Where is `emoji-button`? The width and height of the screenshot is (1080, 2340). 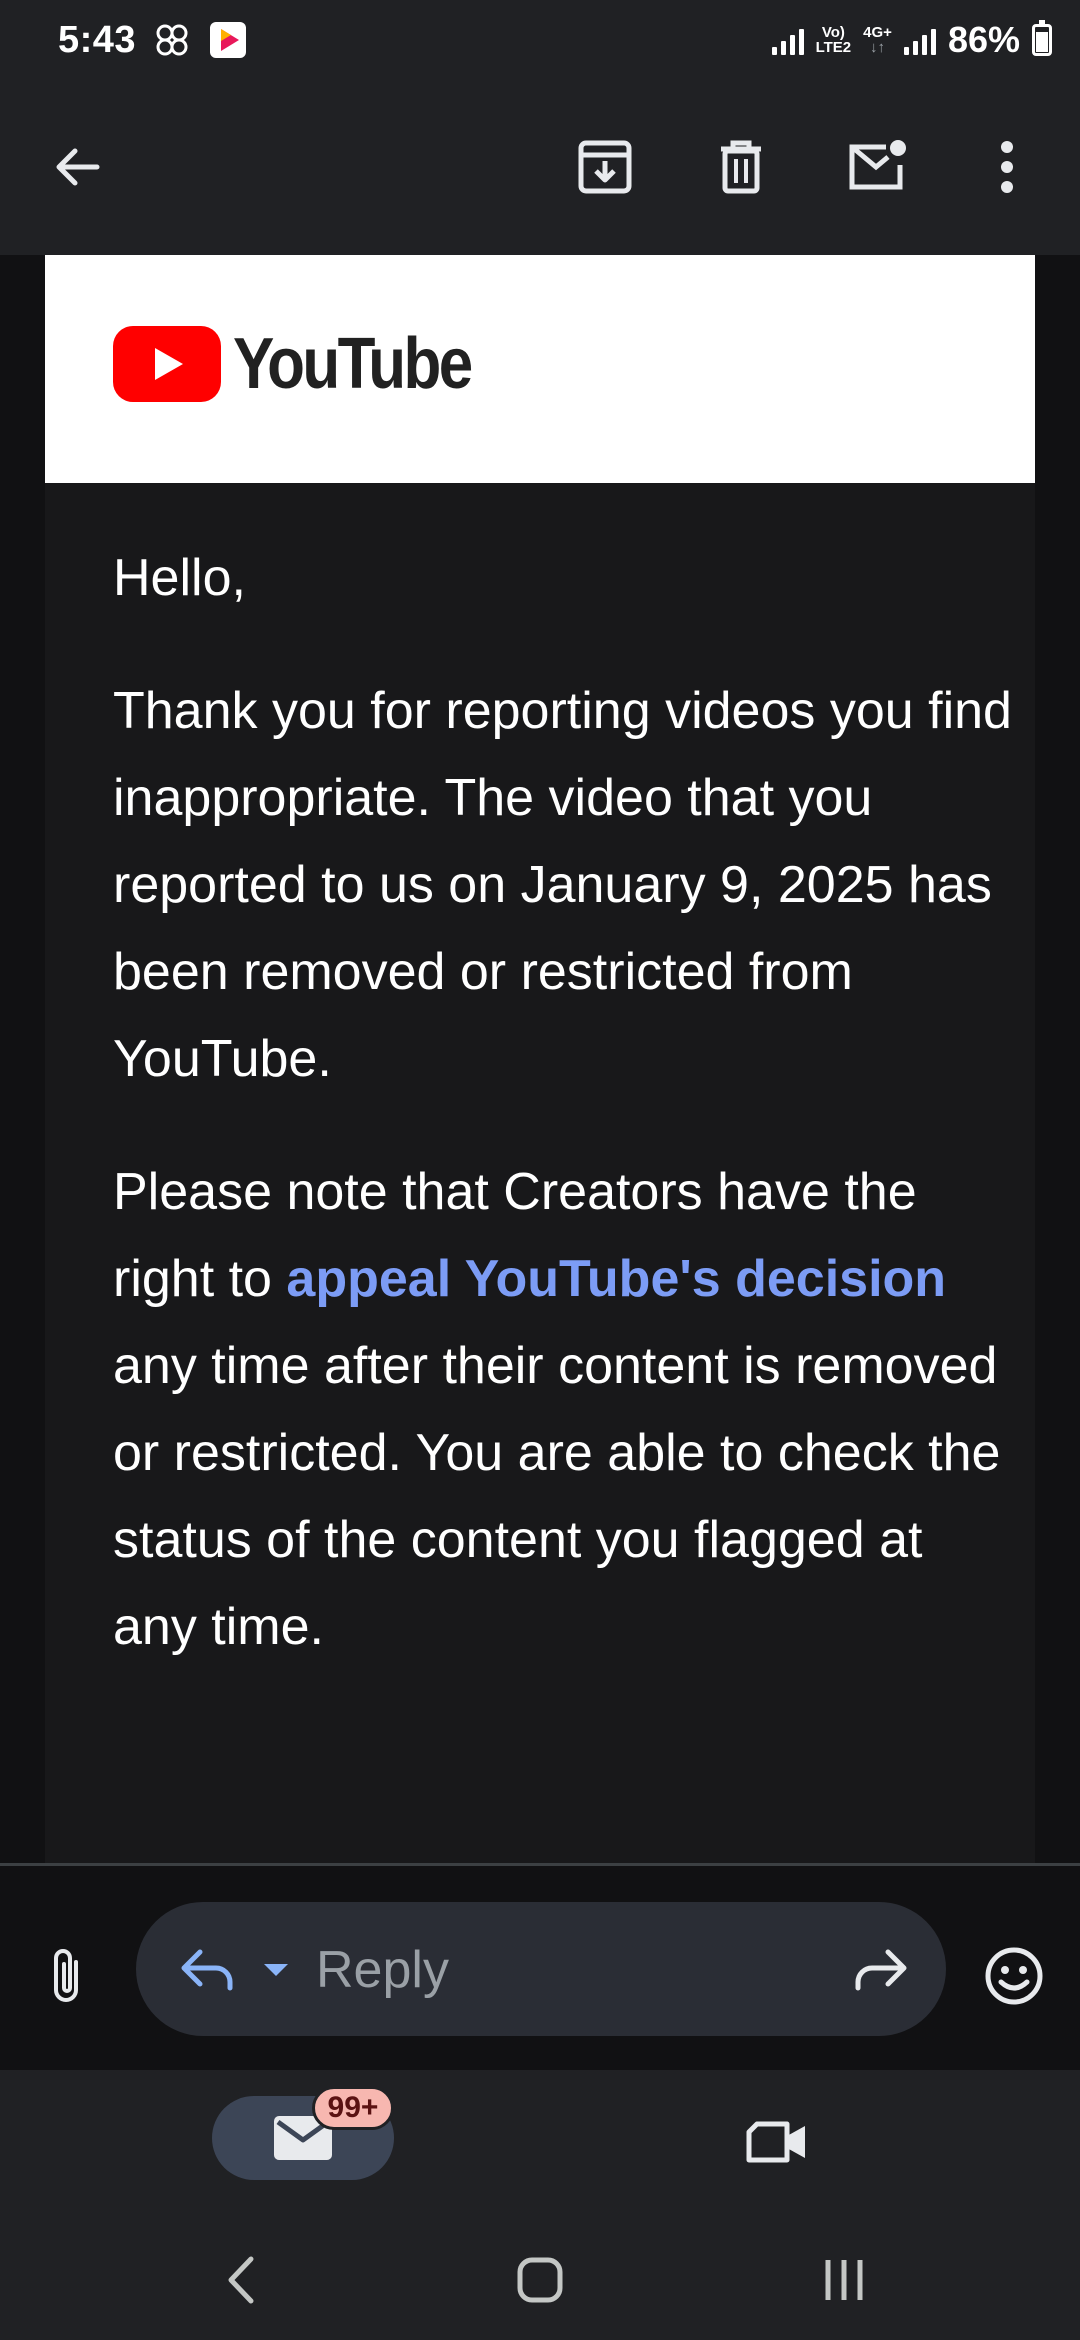
emoji-button is located at coordinates (1014, 1976).